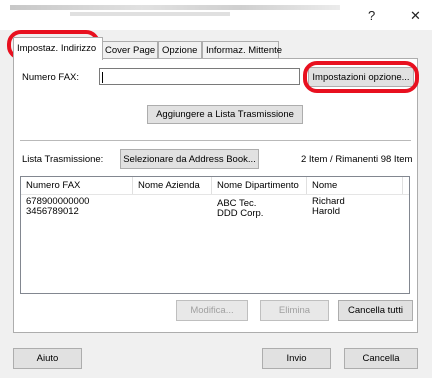 This screenshot has height=378, width=432. I want to click on tab-options: Opzione, so click(180, 50).